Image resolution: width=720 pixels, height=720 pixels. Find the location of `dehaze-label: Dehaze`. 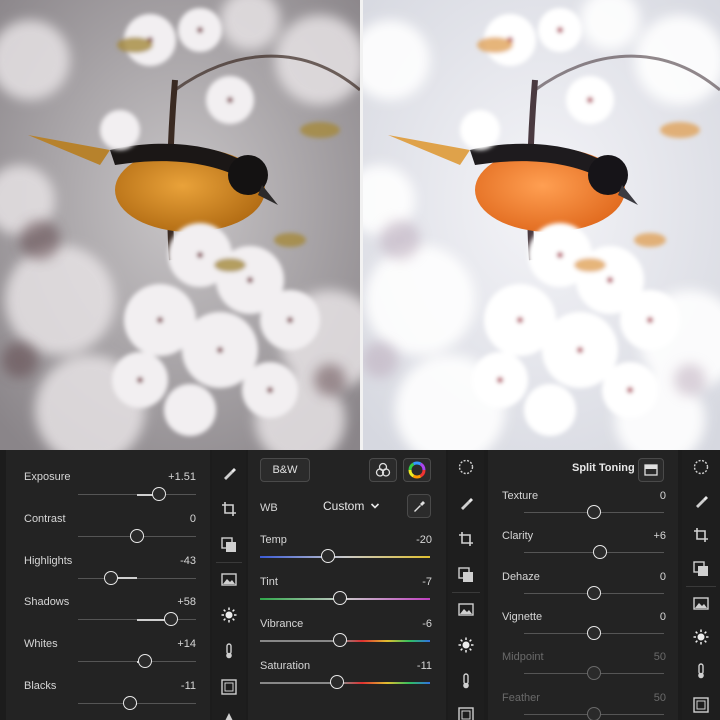

dehaze-label: Dehaze is located at coordinates (521, 576).